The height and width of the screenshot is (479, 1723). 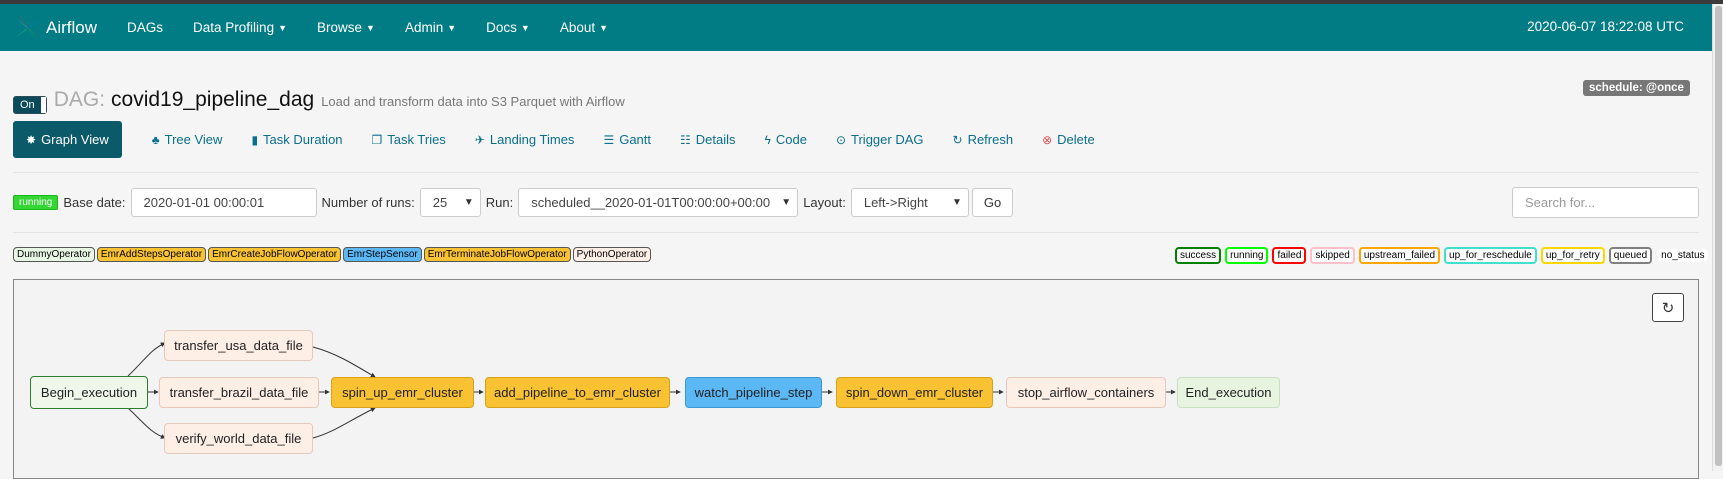 What do you see at coordinates (1198, 255) in the screenshot?
I see `legend-state-success: success` at bounding box center [1198, 255].